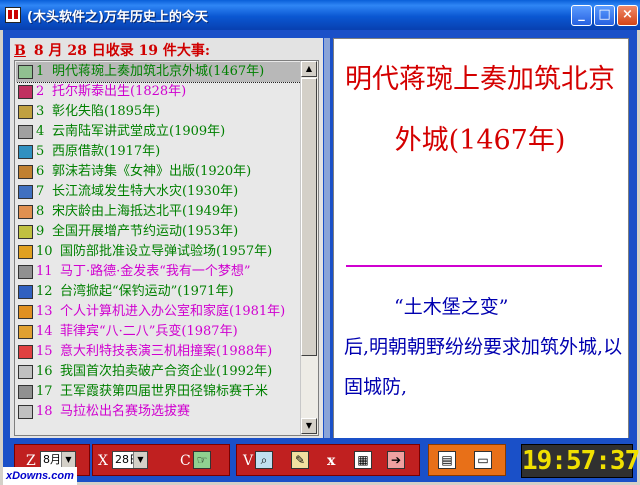  Describe the element at coordinates (44, 371) in the screenshot. I see `event-number: 16` at that location.